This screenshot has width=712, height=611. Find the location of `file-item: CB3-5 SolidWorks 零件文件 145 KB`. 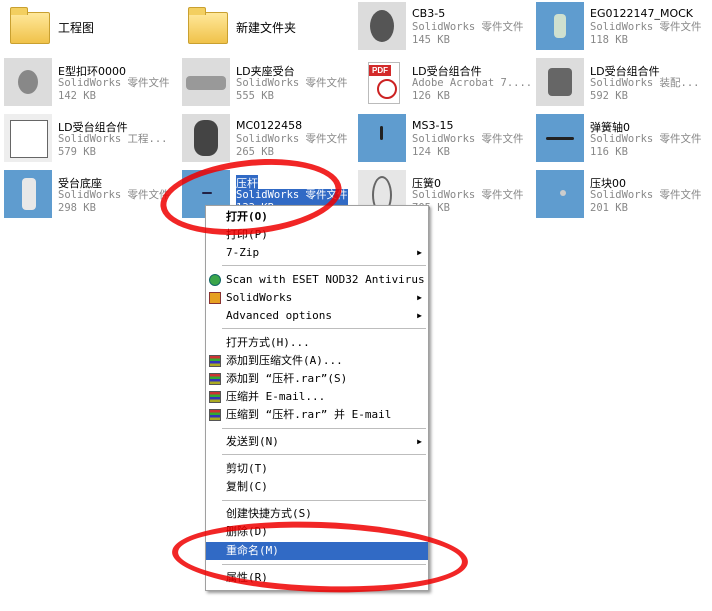

file-item: CB3-5 SolidWorks 零件文件 145 KB is located at coordinates (446, 28).